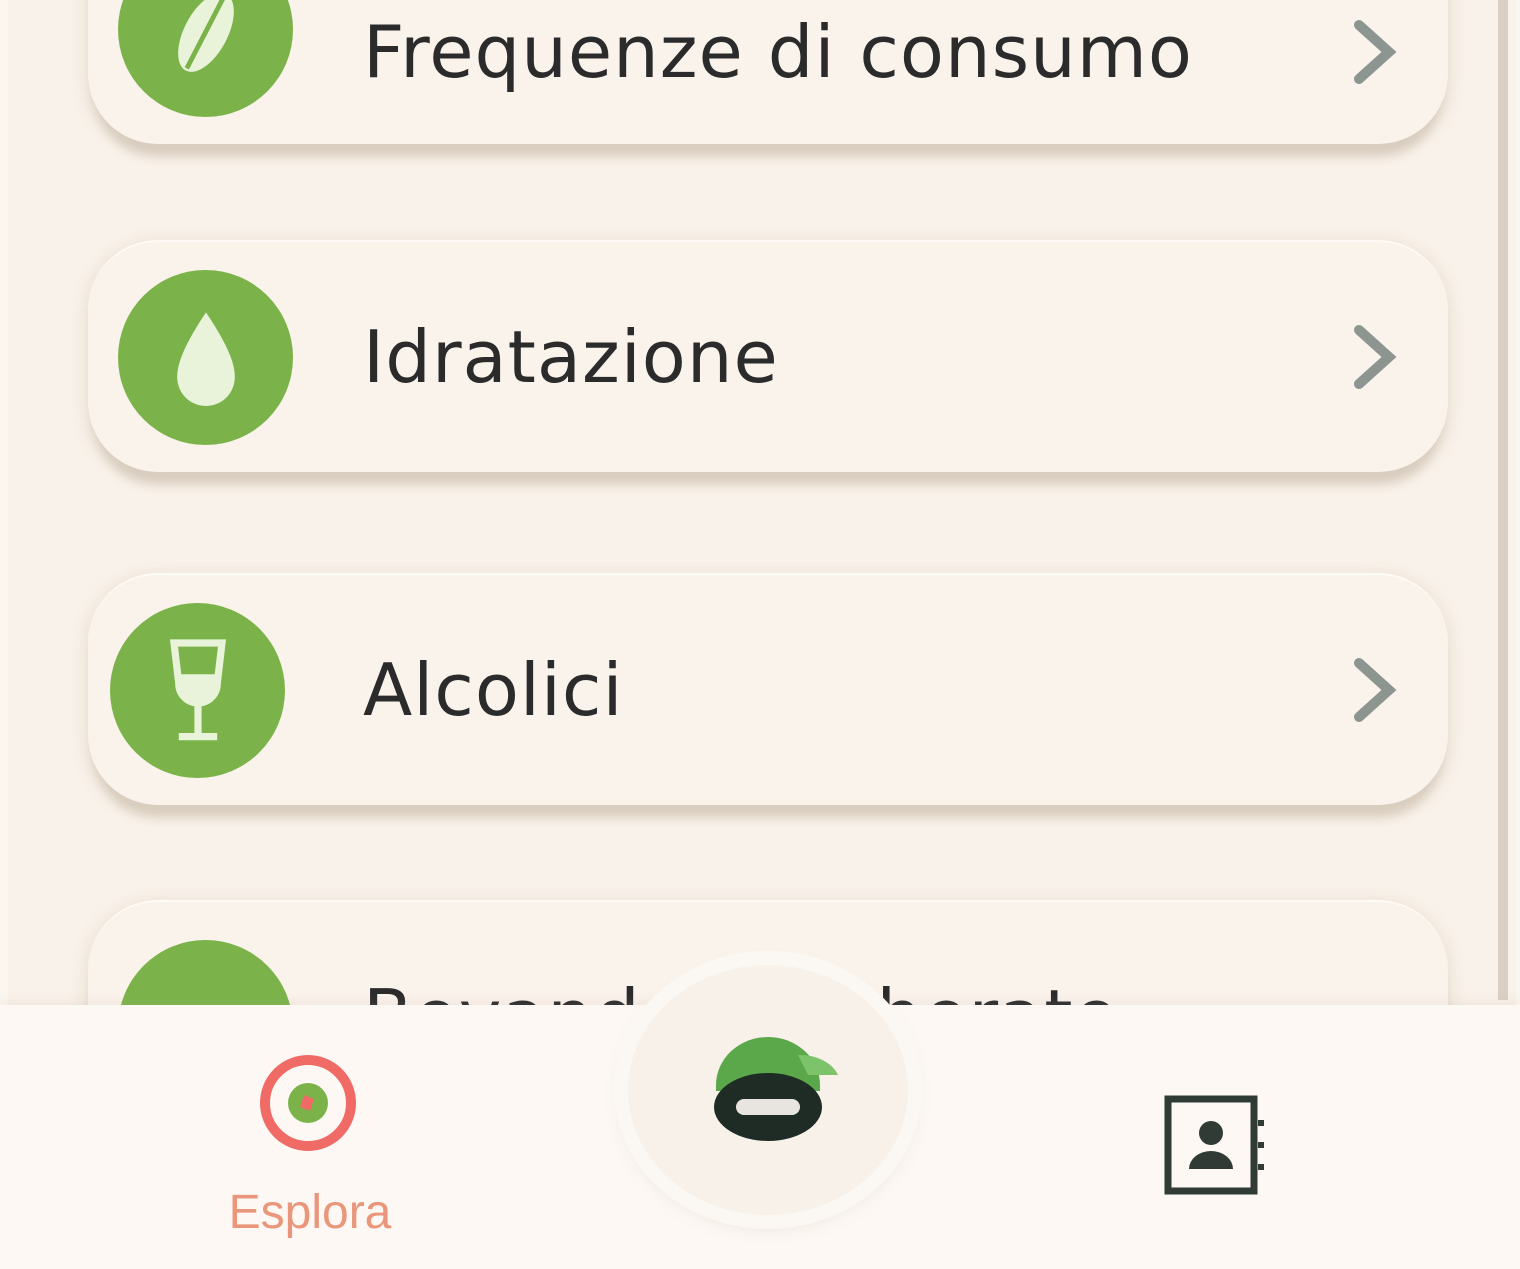 The width and height of the screenshot is (1520, 1269). What do you see at coordinates (778, 52) in the screenshot?
I see `list-item-label: Frequenze di consumo` at bounding box center [778, 52].